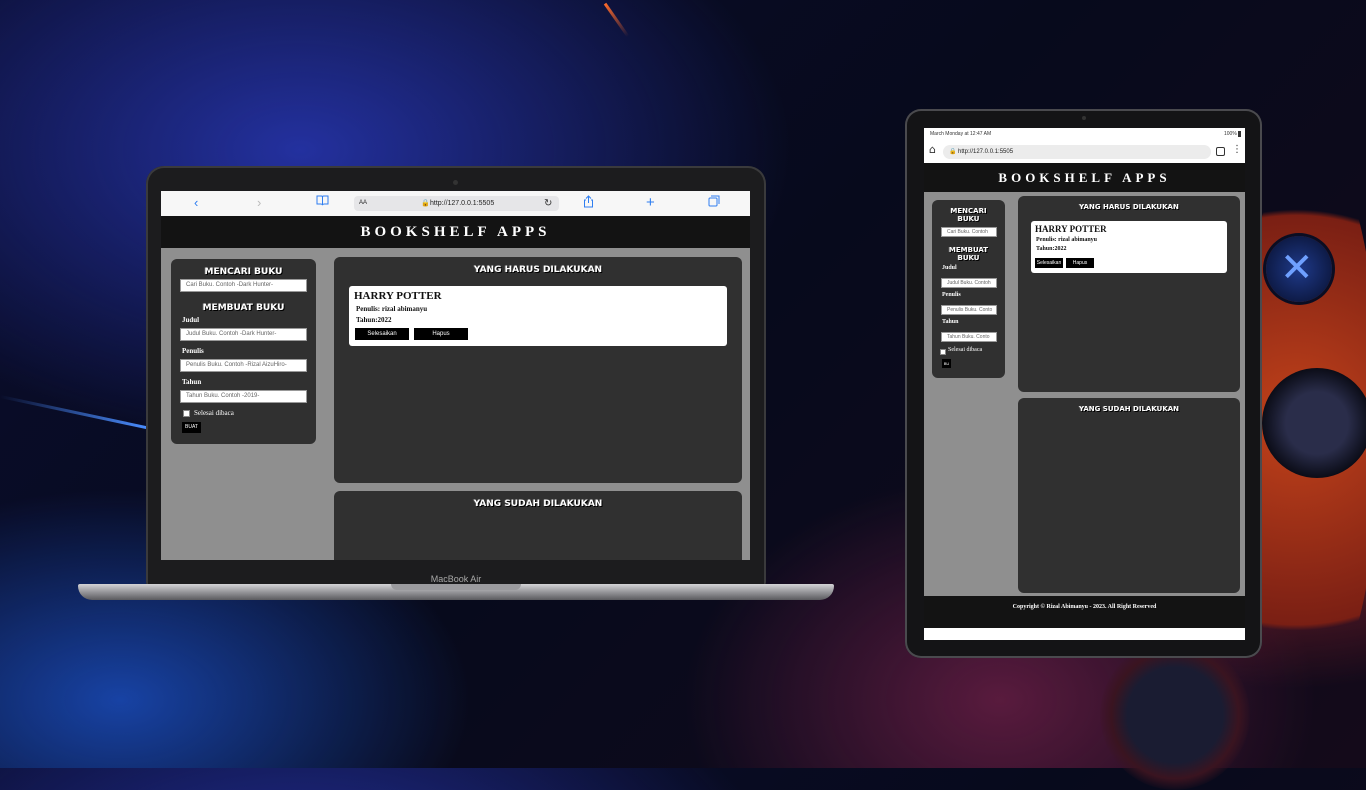 The width and height of the screenshot is (1366, 790). I want to click on background-light-streak, so click(74, 412).